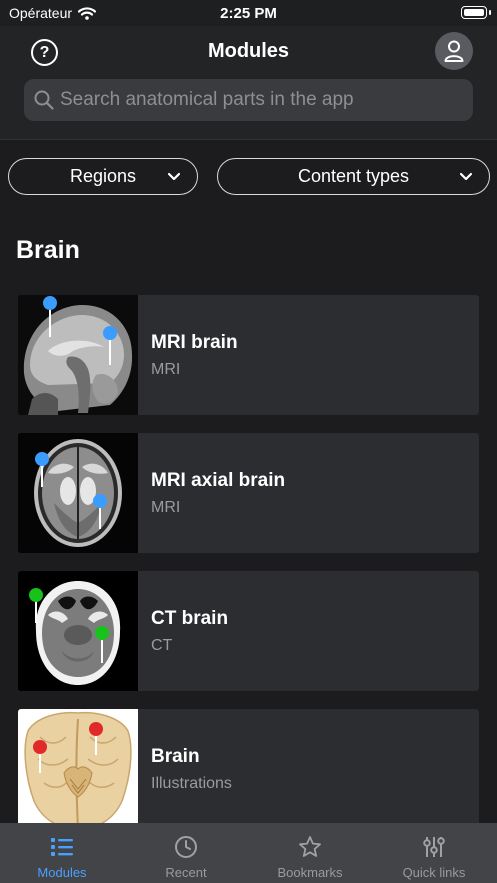 This screenshot has width=497, height=883. Describe the element at coordinates (194, 342) in the screenshot. I see `module-name: MRI brain` at that location.